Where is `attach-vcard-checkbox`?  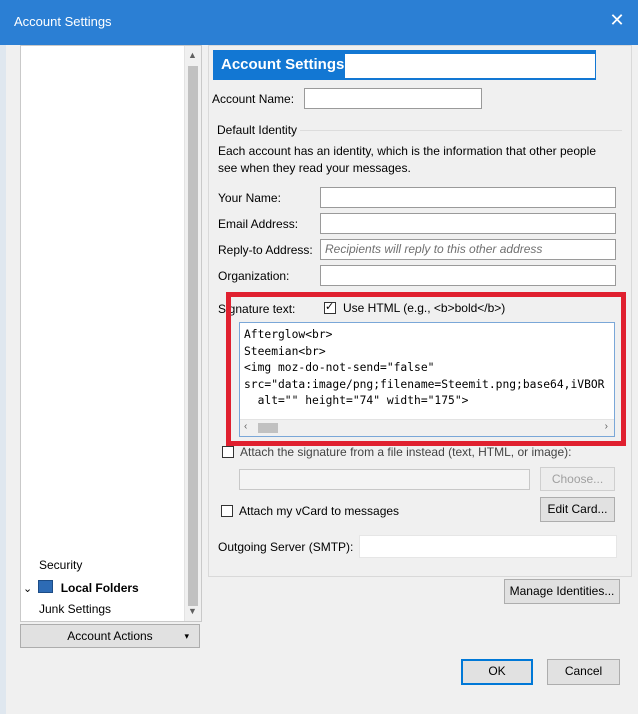 attach-vcard-checkbox is located at coordinates (227, 511).